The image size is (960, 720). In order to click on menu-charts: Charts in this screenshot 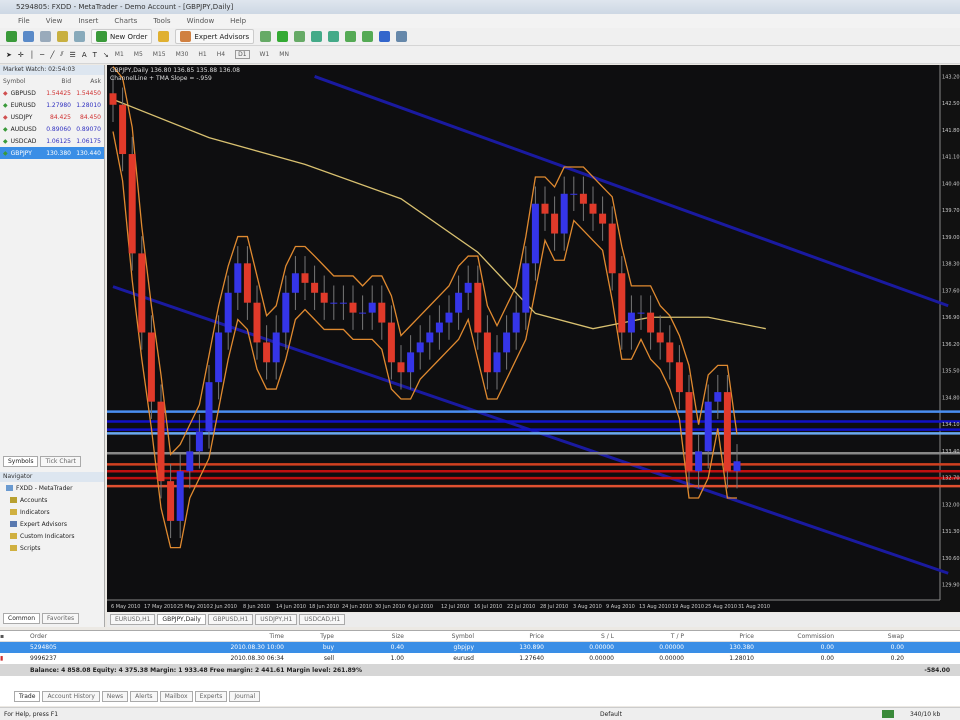, I will do `click(125, 21)`.